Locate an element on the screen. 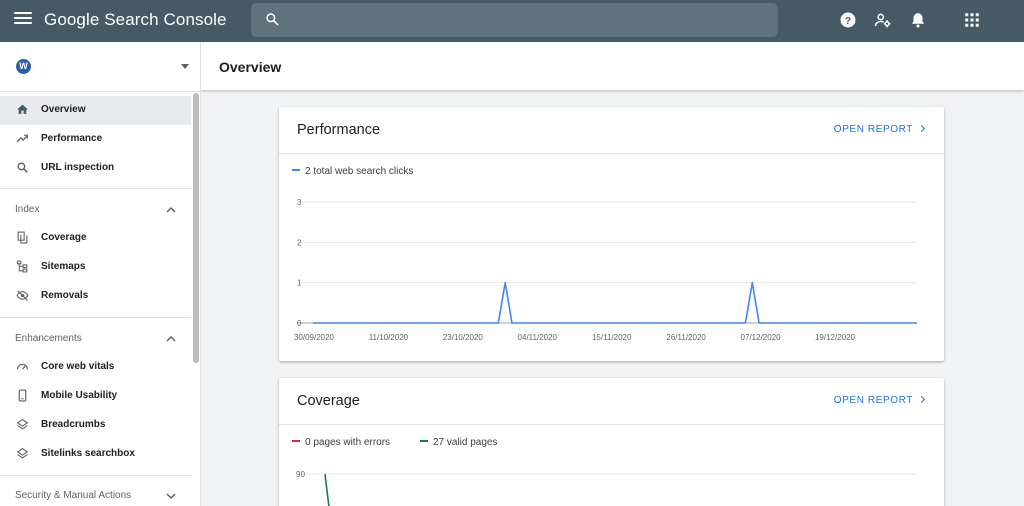 Image resolution: width=1024 pixels, height=506 pixels. sidebar-item-label: Overview is located at coordinates (63, 109).